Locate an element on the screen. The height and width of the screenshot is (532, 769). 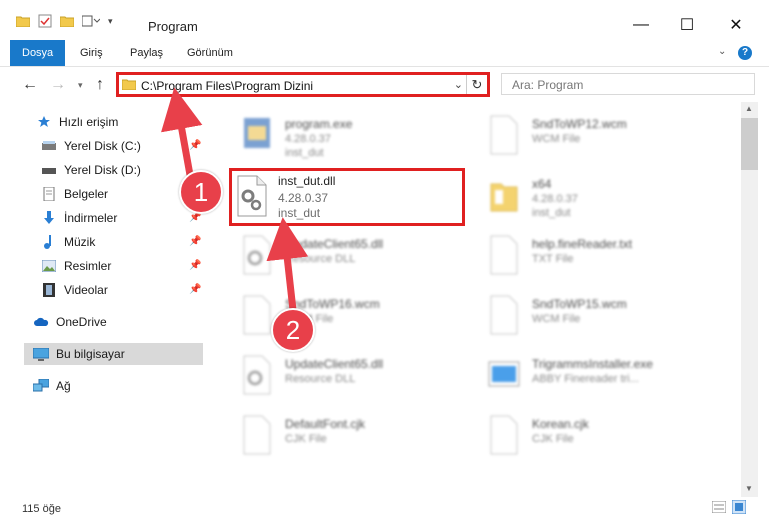
annotation-badge-1: 1 is located at coordinates (201, 192).